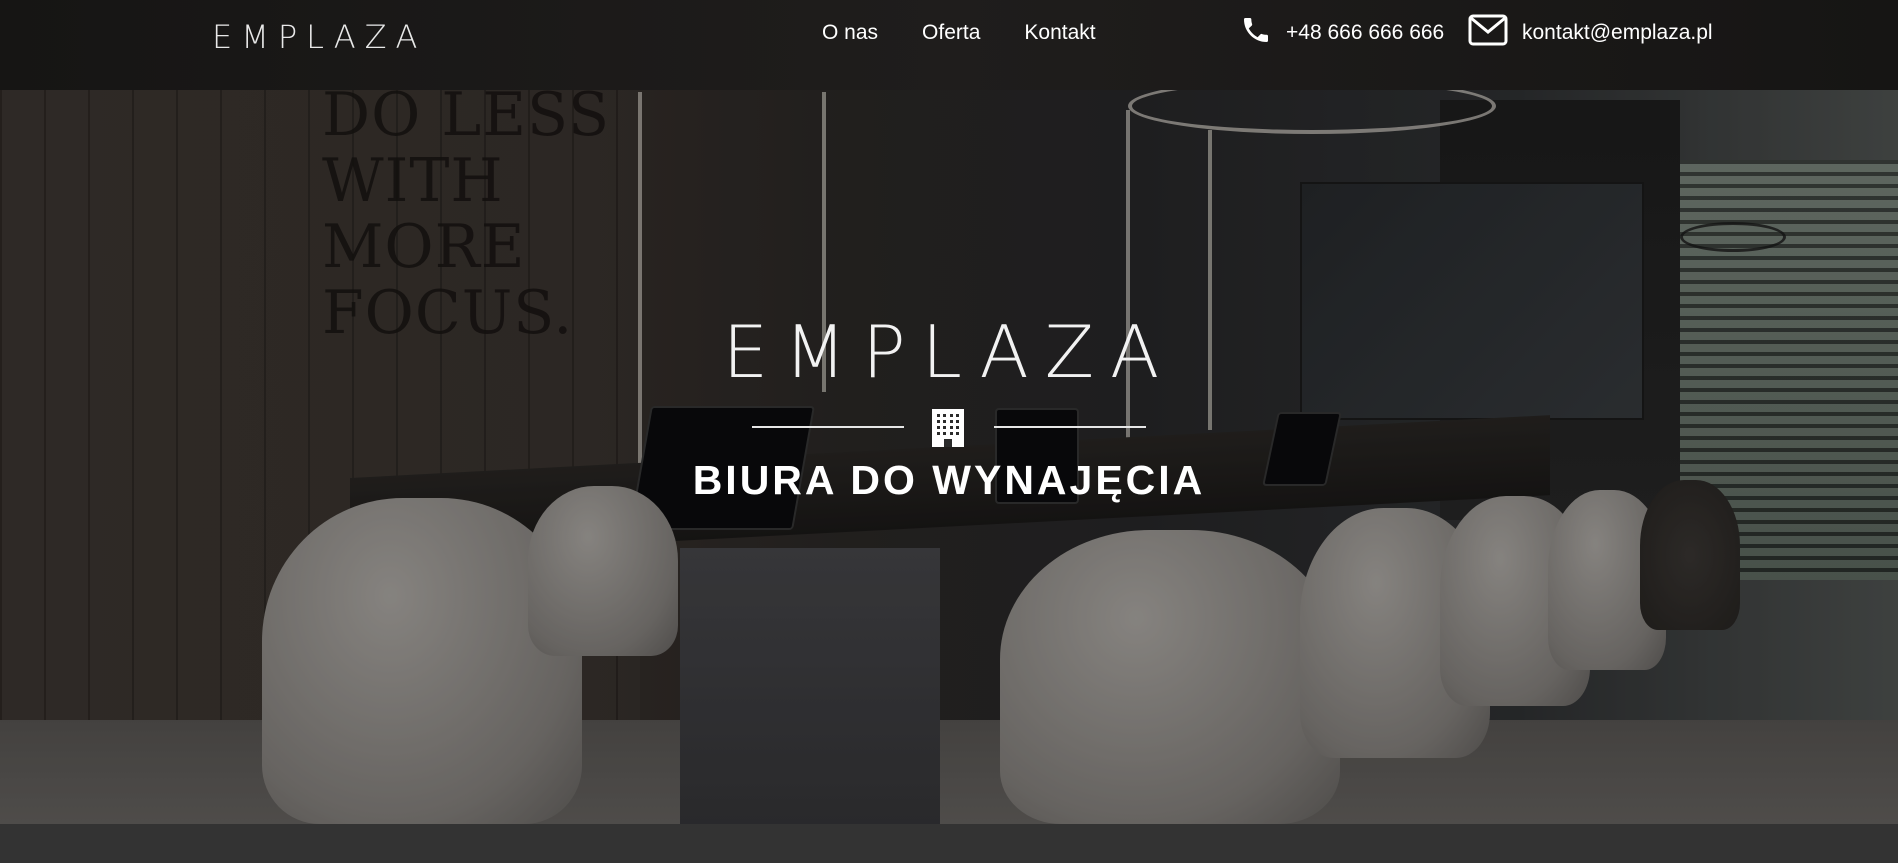 This screenshot has width=1898, height=863. What do you see at coordinates (949, 843) in the screenshot?
I see `next-section-band` at bounding box center [949, 843].